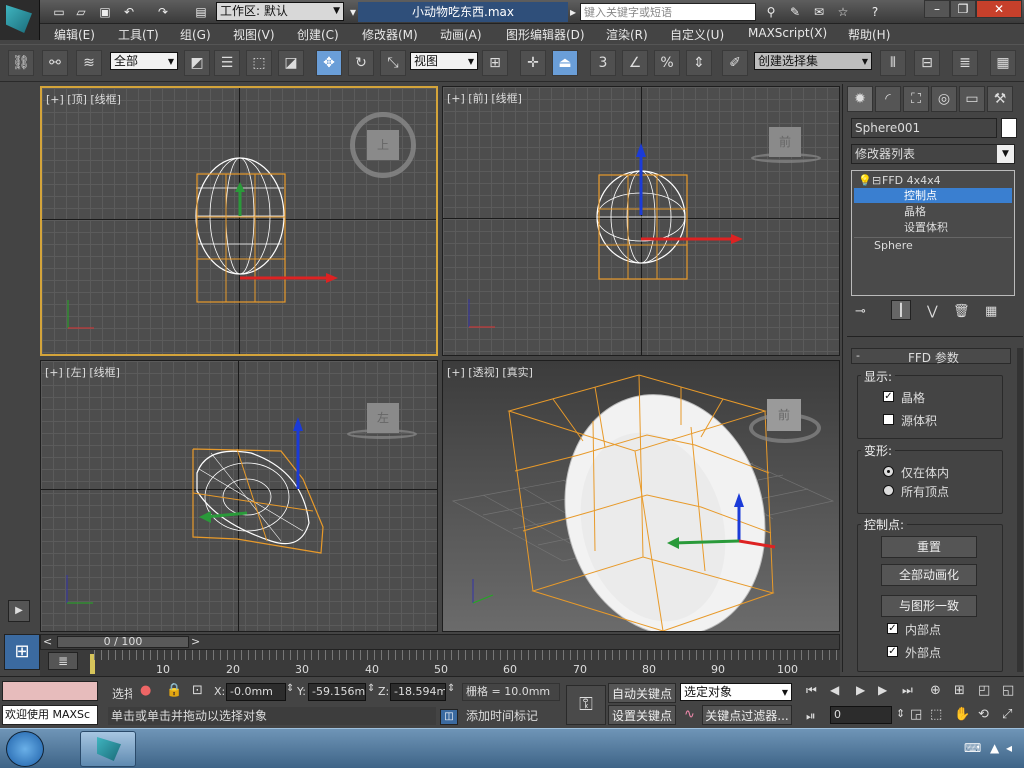  I want to click on viewport-perspective: [+] [透视] [真实] 前, so click(641, 496).